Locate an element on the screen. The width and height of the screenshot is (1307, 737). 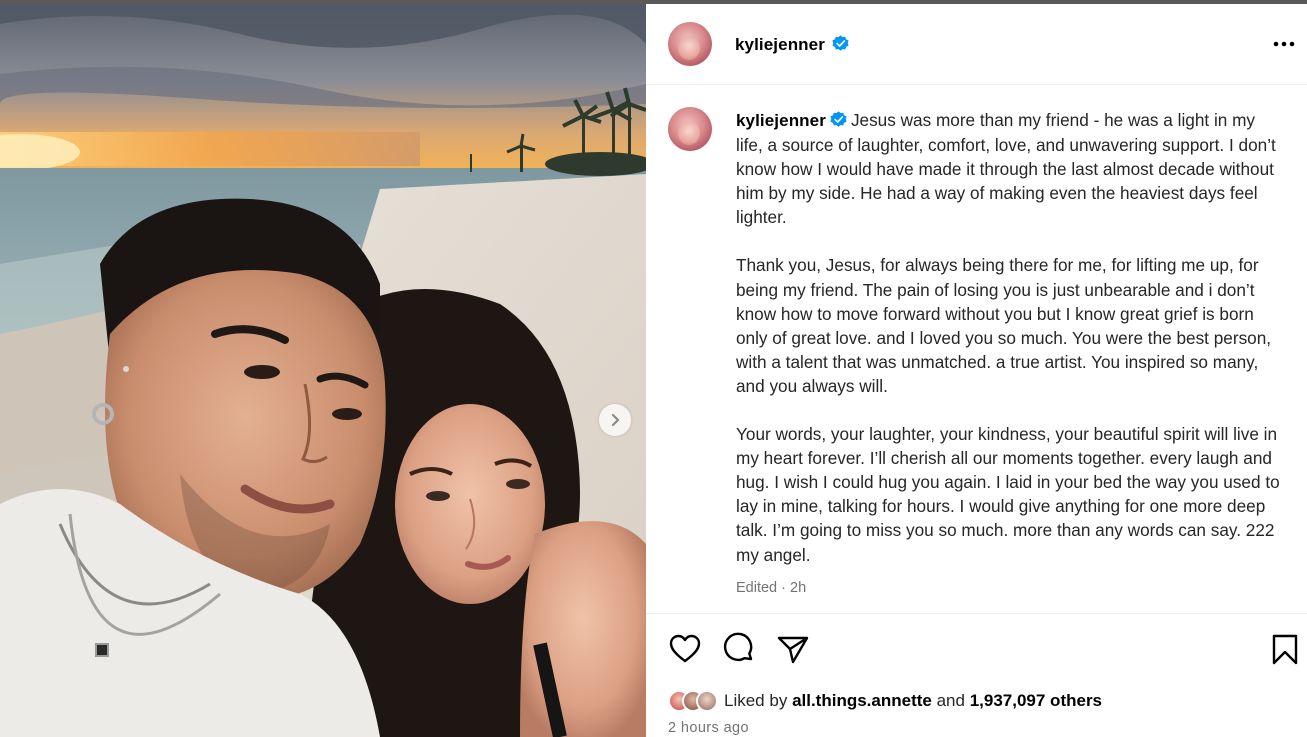
bookmark-icon is located at coordinates (1285, 649).